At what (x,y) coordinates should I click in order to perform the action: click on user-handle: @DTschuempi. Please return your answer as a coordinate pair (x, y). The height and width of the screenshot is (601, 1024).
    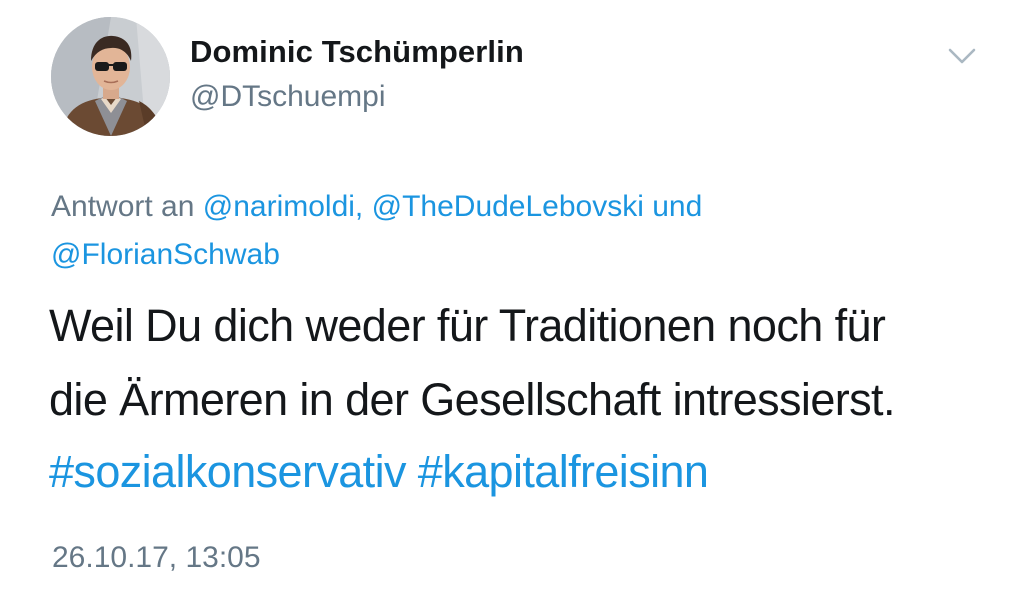
    Looking at the image, I should click on (288, 97).